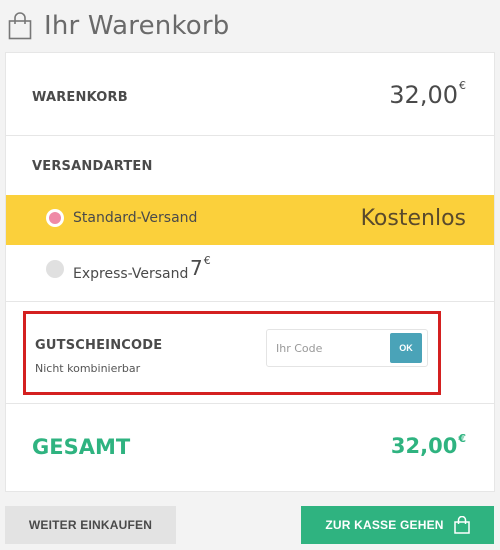 The image size is (500, 550). What do you see at coordinates (413, 218) in the screenshot?
I see `shipping-option-price: Kostenlos` at bounding box center [413, 218].